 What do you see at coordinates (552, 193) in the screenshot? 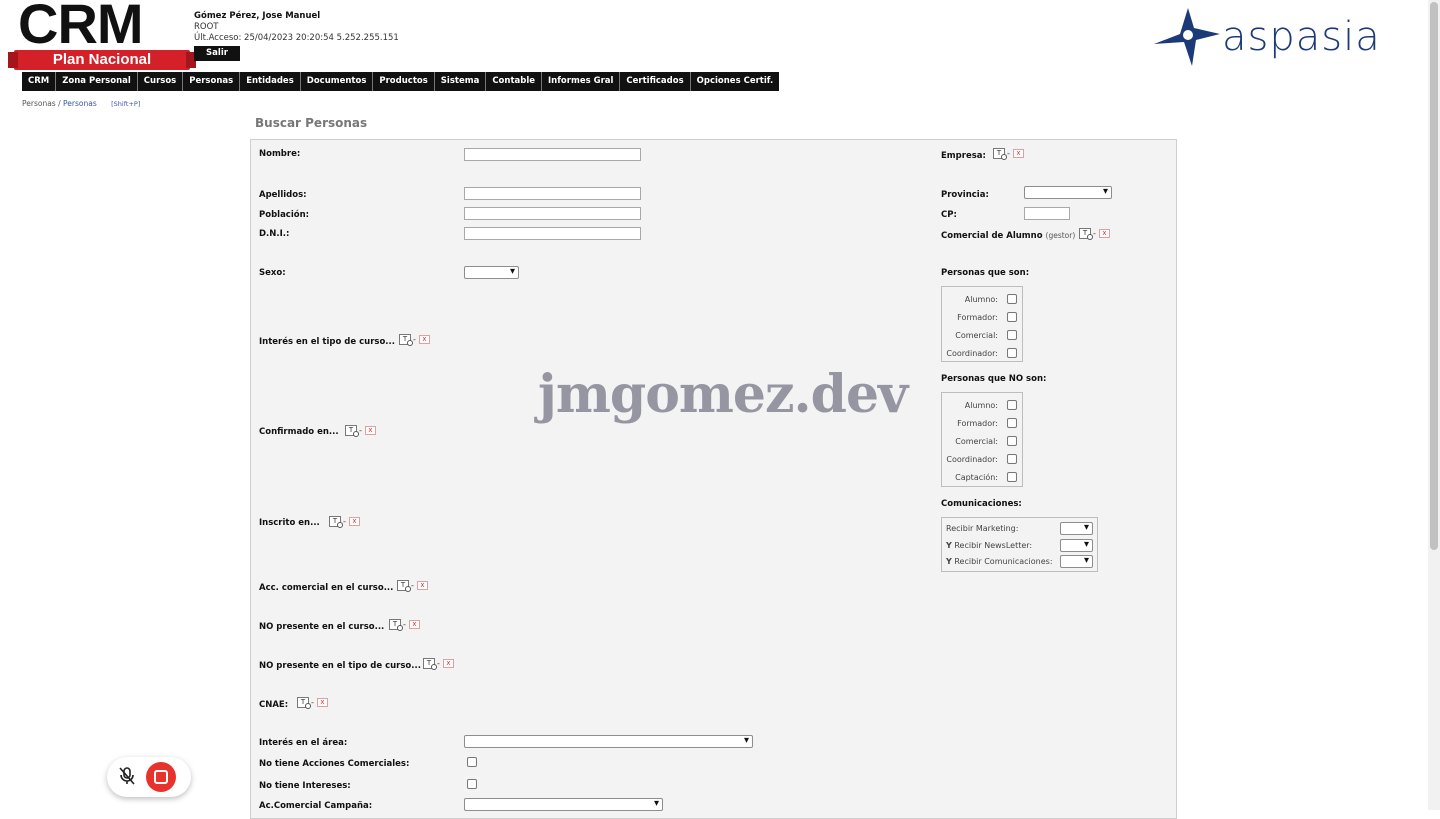
I see `apellidos-input` at bounding box center [552, 193].